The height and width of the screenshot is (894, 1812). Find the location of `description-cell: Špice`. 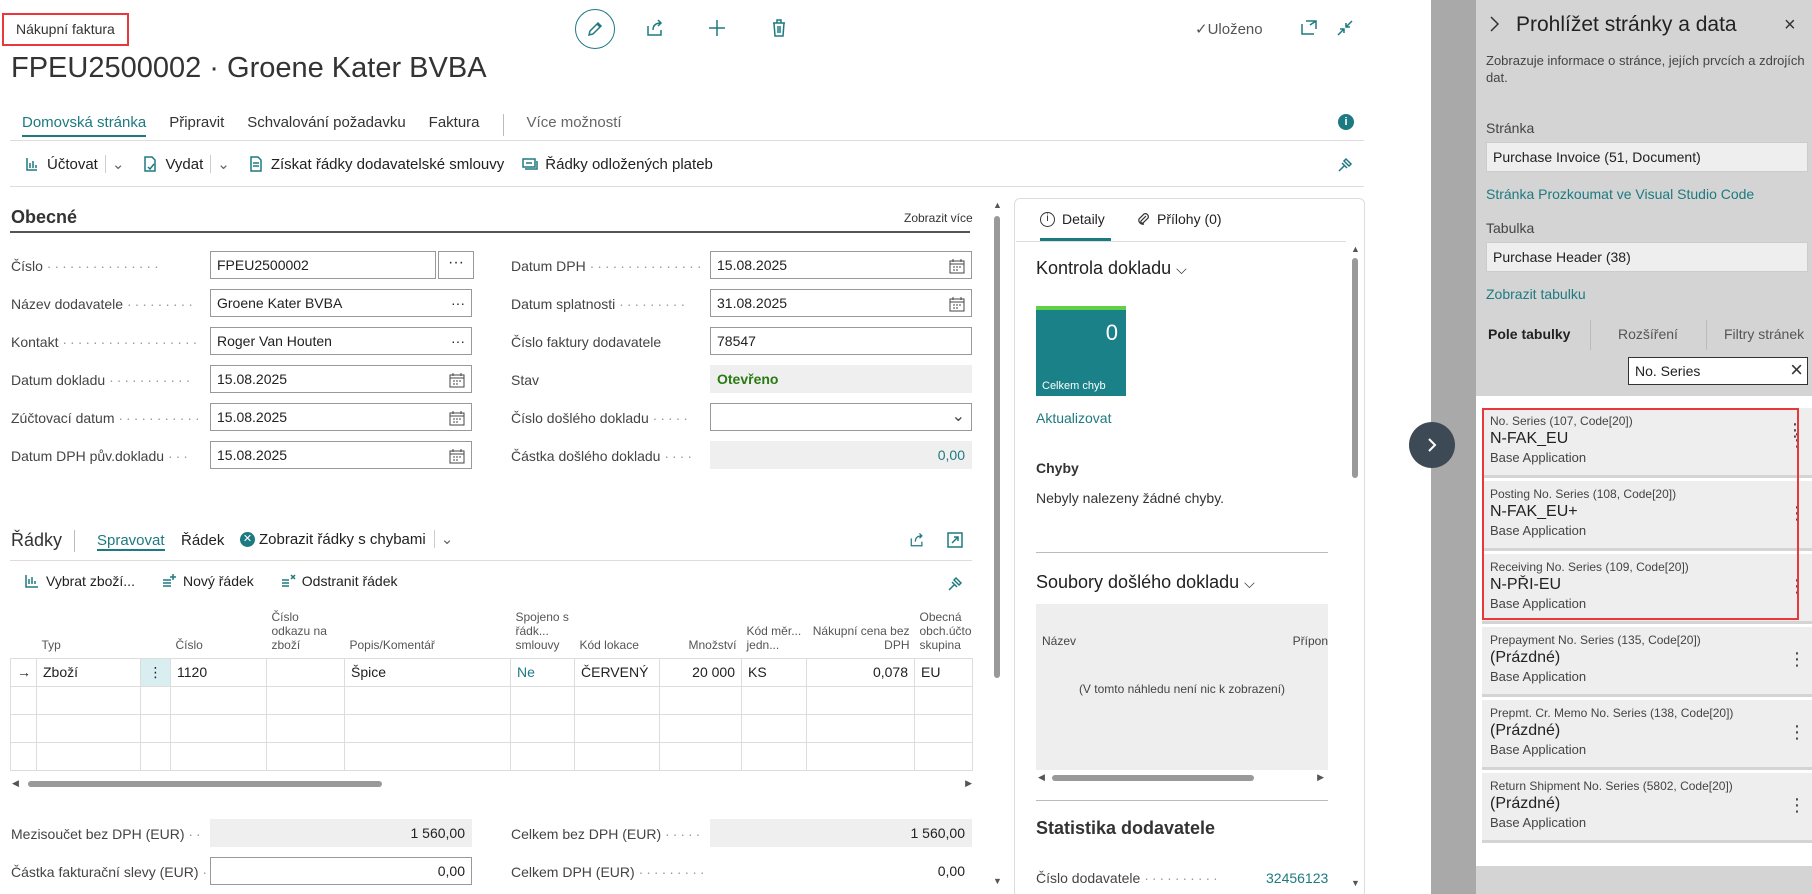

description-cell: Špice is located at coordinates (427, 672).